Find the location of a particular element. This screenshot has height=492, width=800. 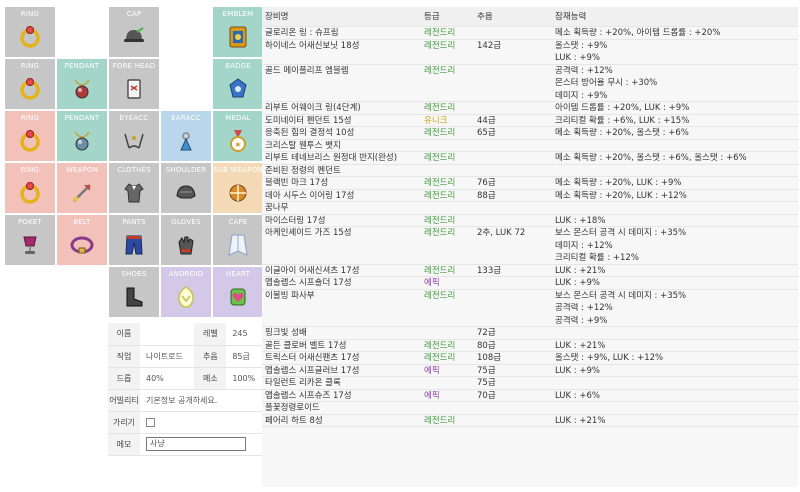

item-name: 앱솔랩스 시프글러브 17성 is located at coordinates (312, 370).